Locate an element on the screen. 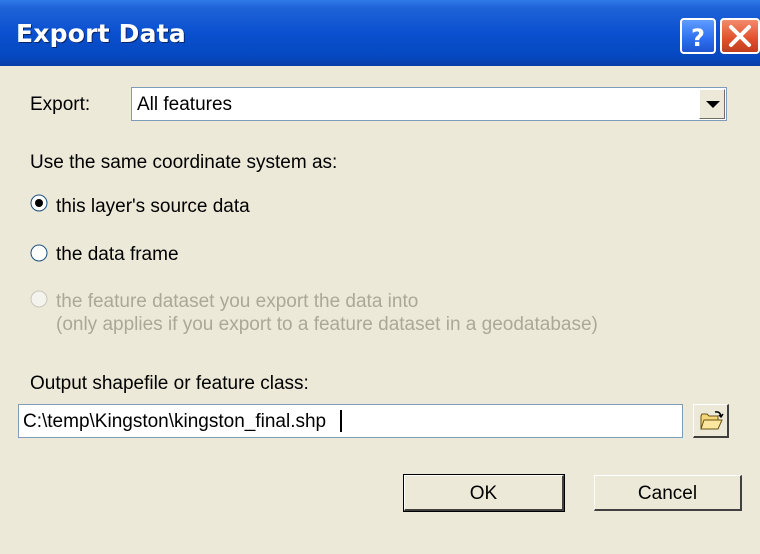  radio-data-frame is located at coordinates (39, 253).